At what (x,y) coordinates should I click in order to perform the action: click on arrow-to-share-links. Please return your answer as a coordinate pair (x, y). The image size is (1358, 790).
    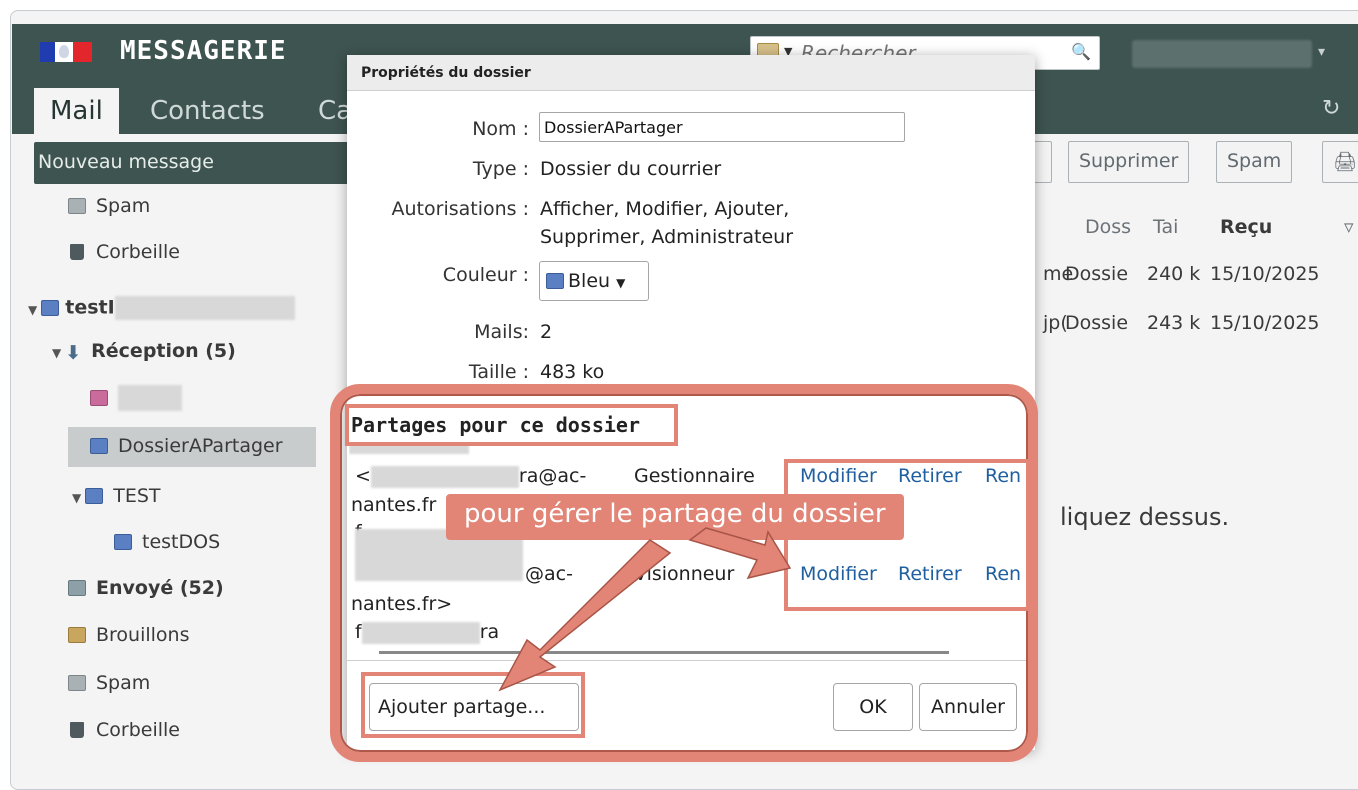
    Looking at the image, I should click on (740, 553).